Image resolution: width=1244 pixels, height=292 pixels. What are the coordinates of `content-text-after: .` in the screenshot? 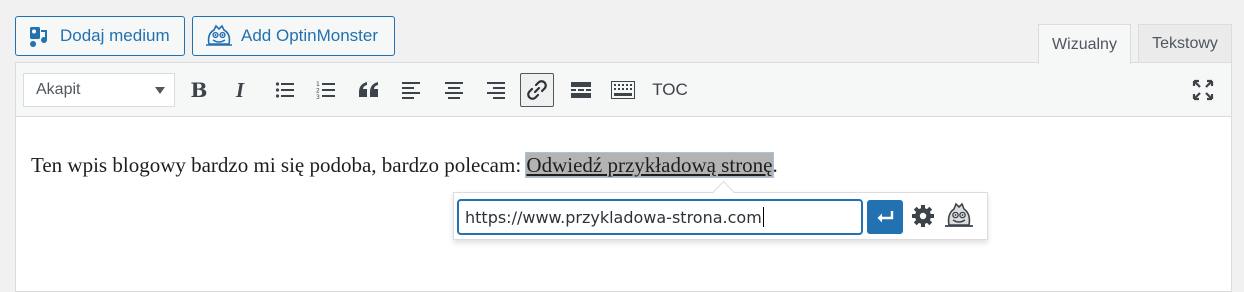 It's located at (775, 165).